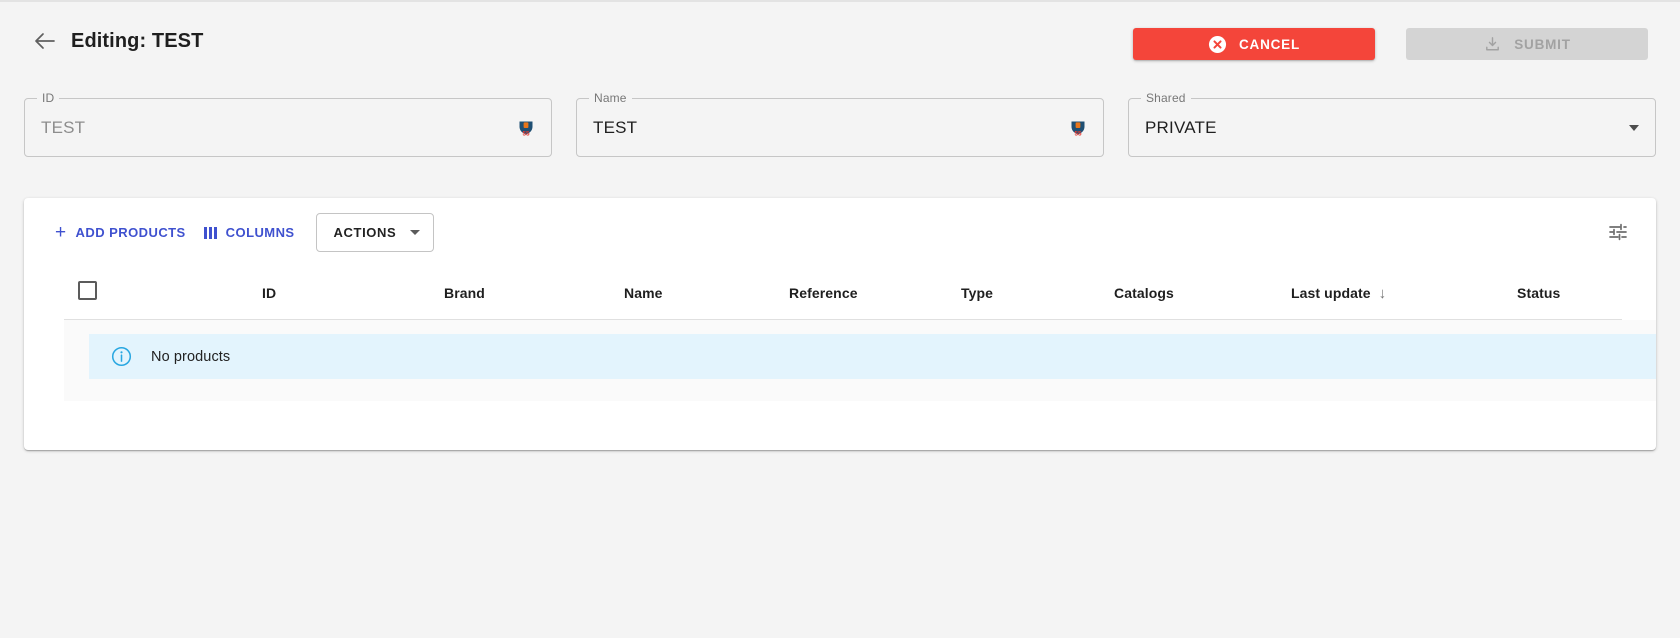 This screenshot has height=638, width=1680. I want to click on header-title-group: Editing: TEST, so click(118, 41).